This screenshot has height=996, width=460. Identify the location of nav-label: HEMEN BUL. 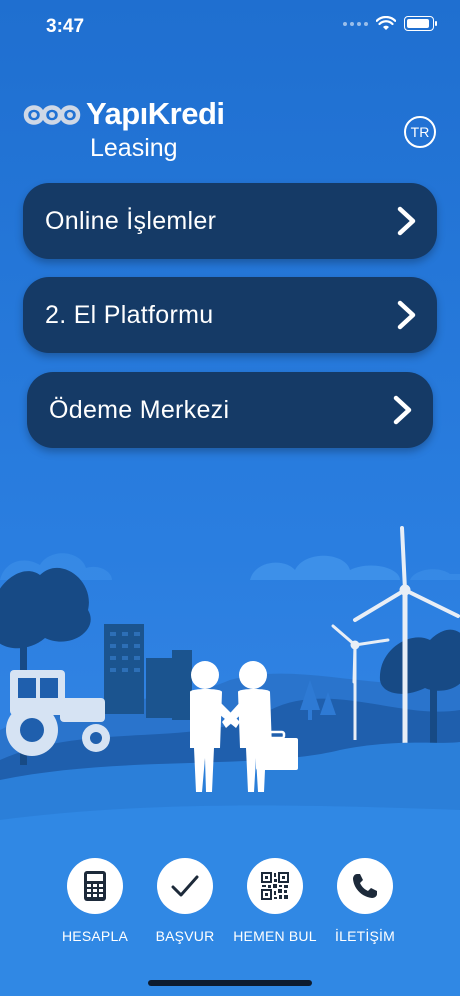
(275, 936).